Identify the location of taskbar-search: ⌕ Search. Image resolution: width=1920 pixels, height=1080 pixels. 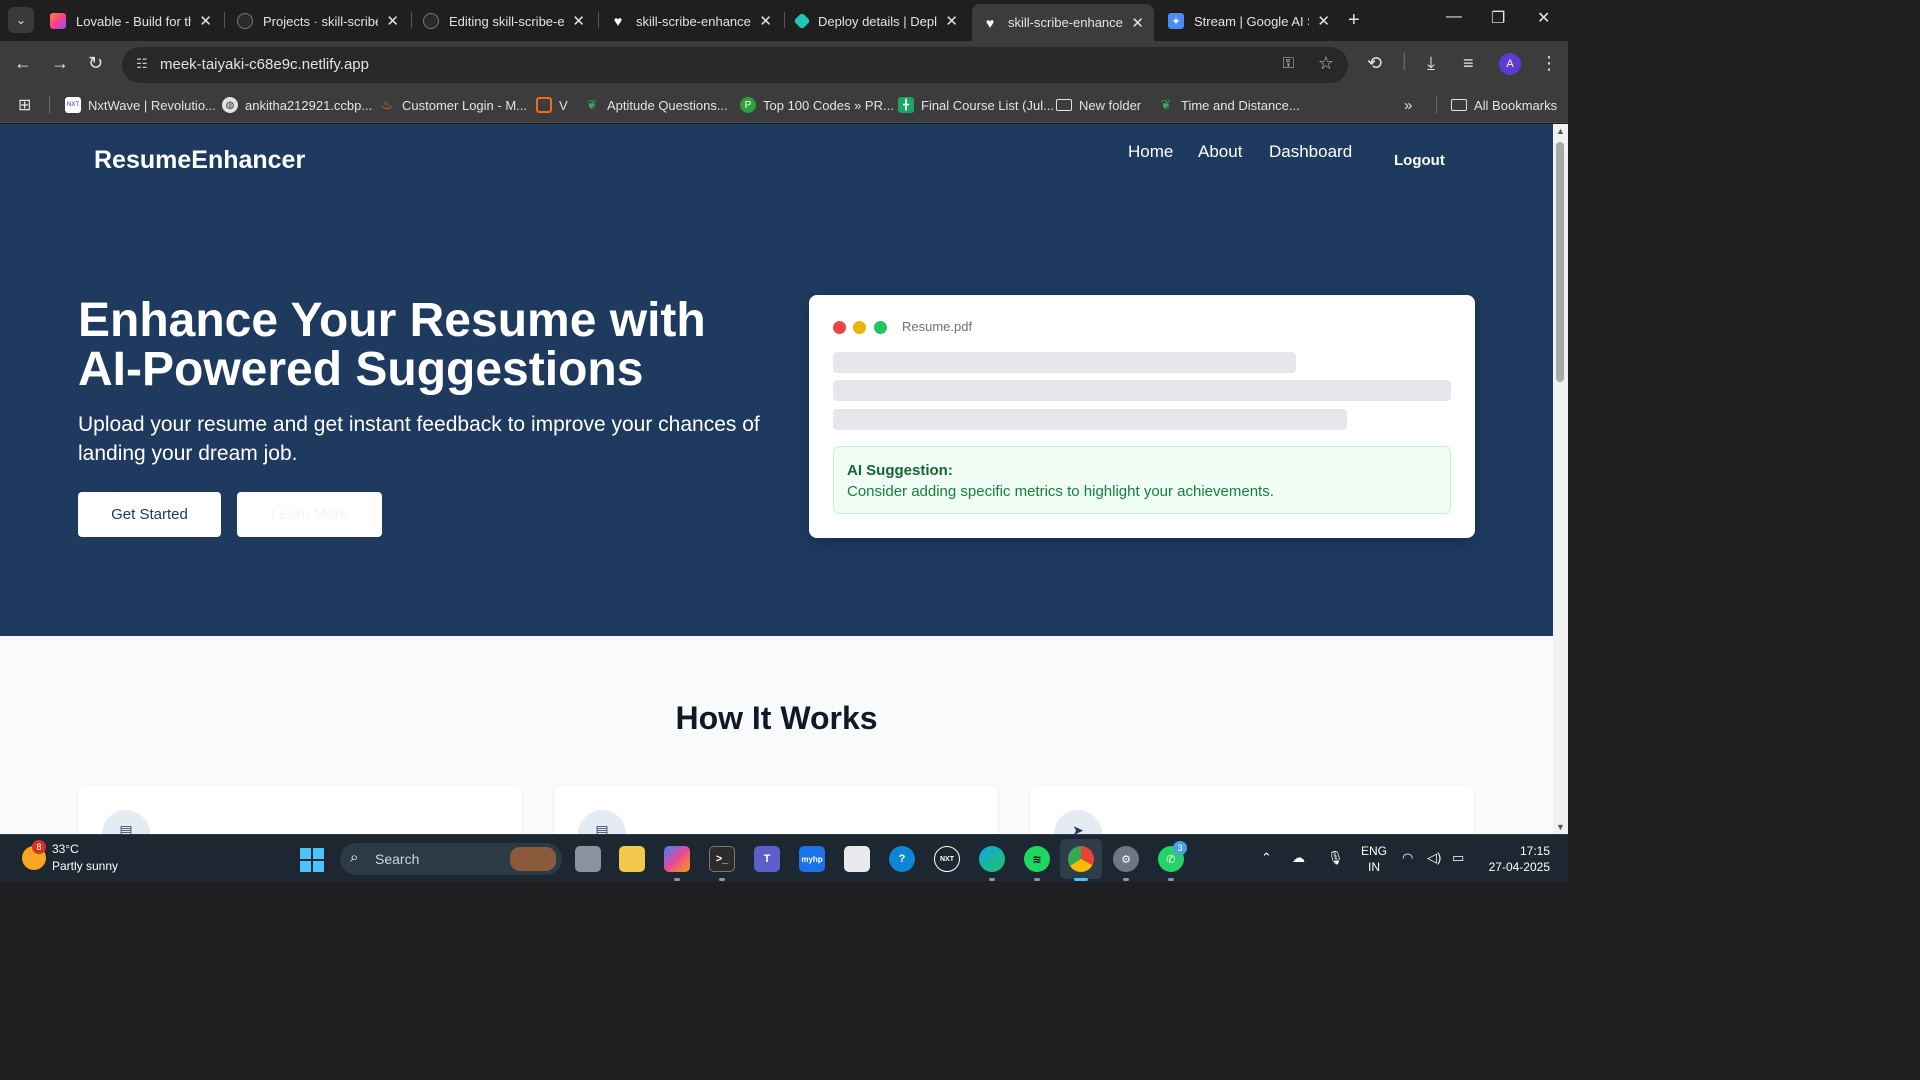
(451, 859).